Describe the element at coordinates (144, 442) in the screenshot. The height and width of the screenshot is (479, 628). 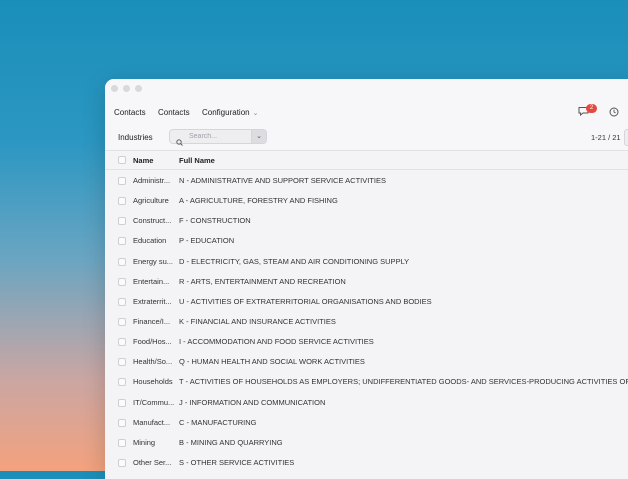
I see `cell-name: Mining` at that location.